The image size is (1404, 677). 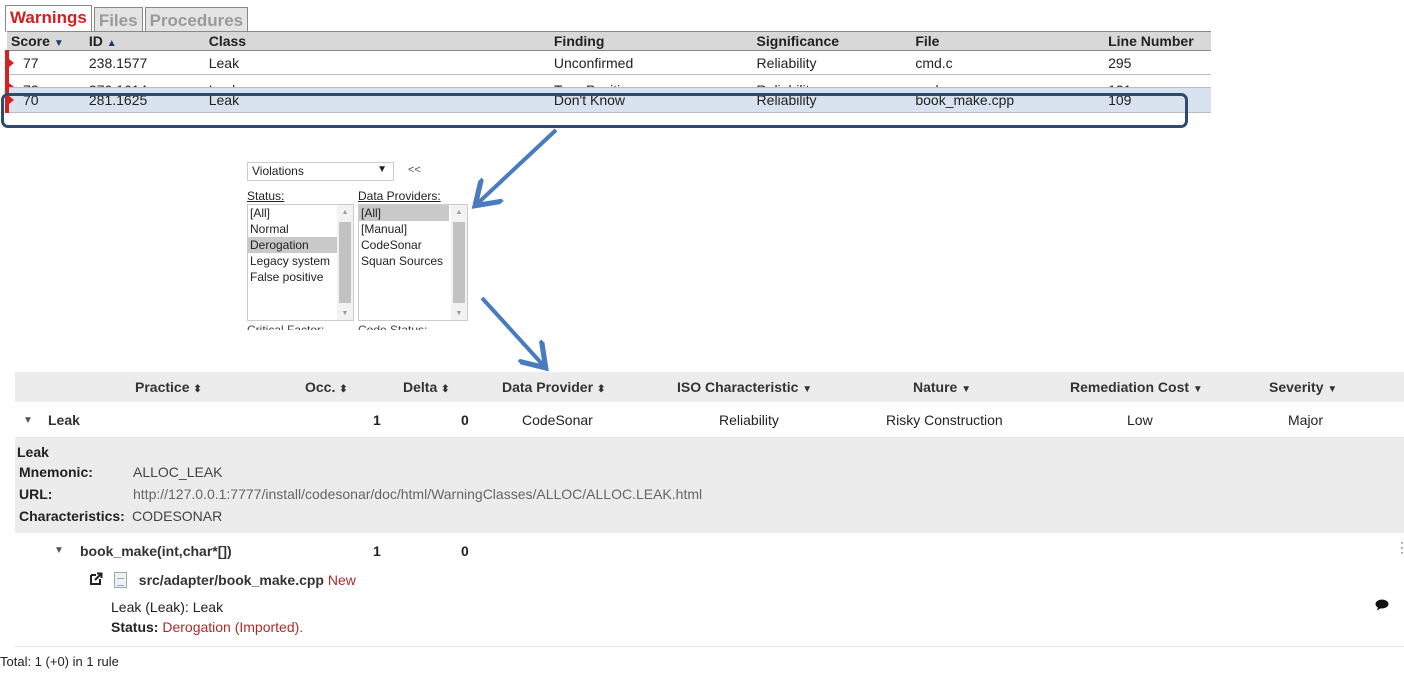 I want to click on column-header-class: Class, so click(x=377, y=41).